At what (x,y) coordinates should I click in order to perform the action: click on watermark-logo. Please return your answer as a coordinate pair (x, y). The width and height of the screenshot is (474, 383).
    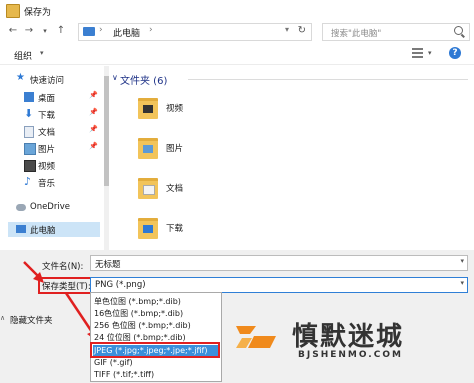
    Looking at the image, I should click on (256, 337).